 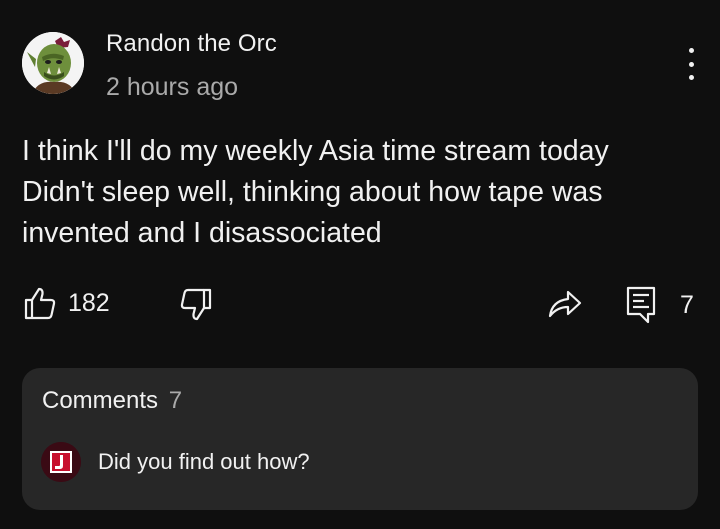 I want to click on like-button: 182, so click(x=67, y=303).